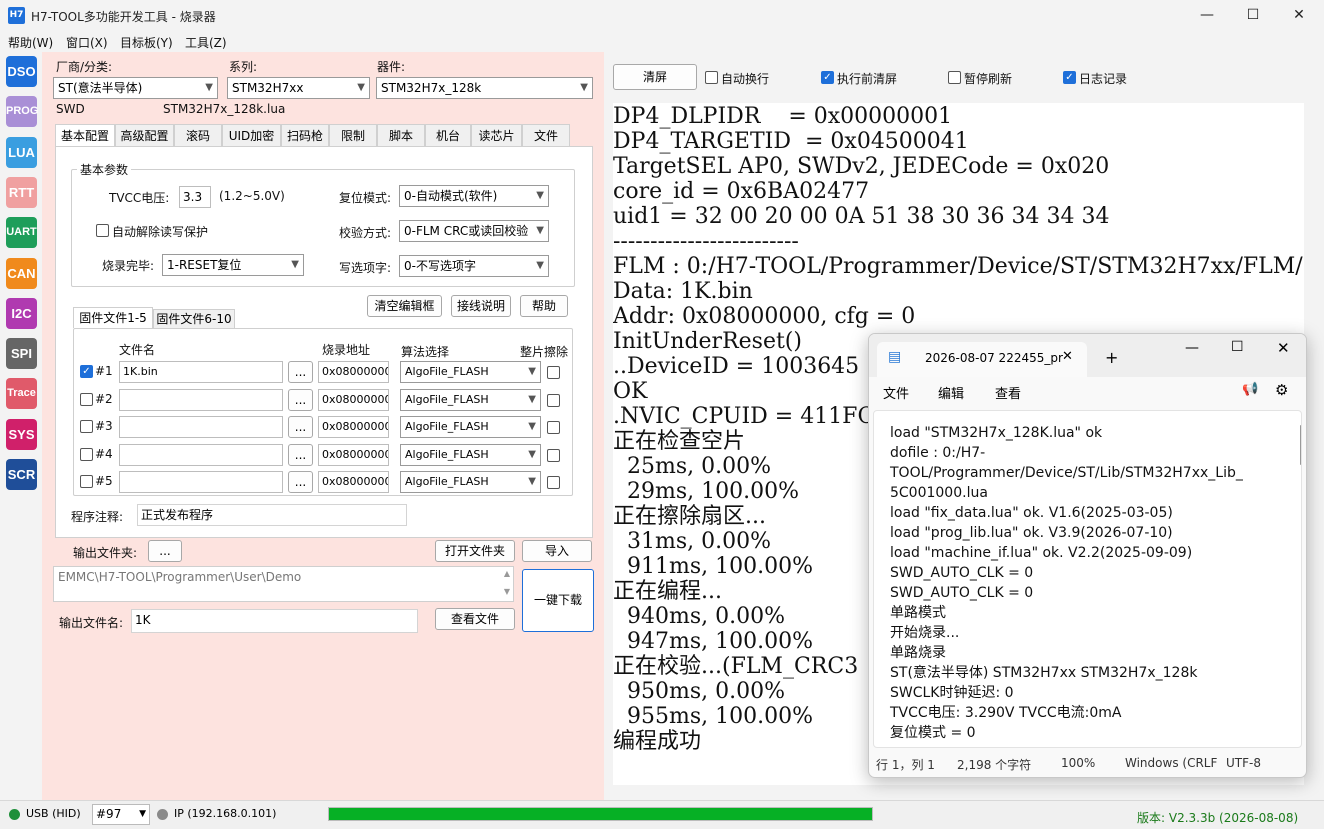 The image size is (1324, 829). I want to click on tab-7: 机台, so click(448, 135).